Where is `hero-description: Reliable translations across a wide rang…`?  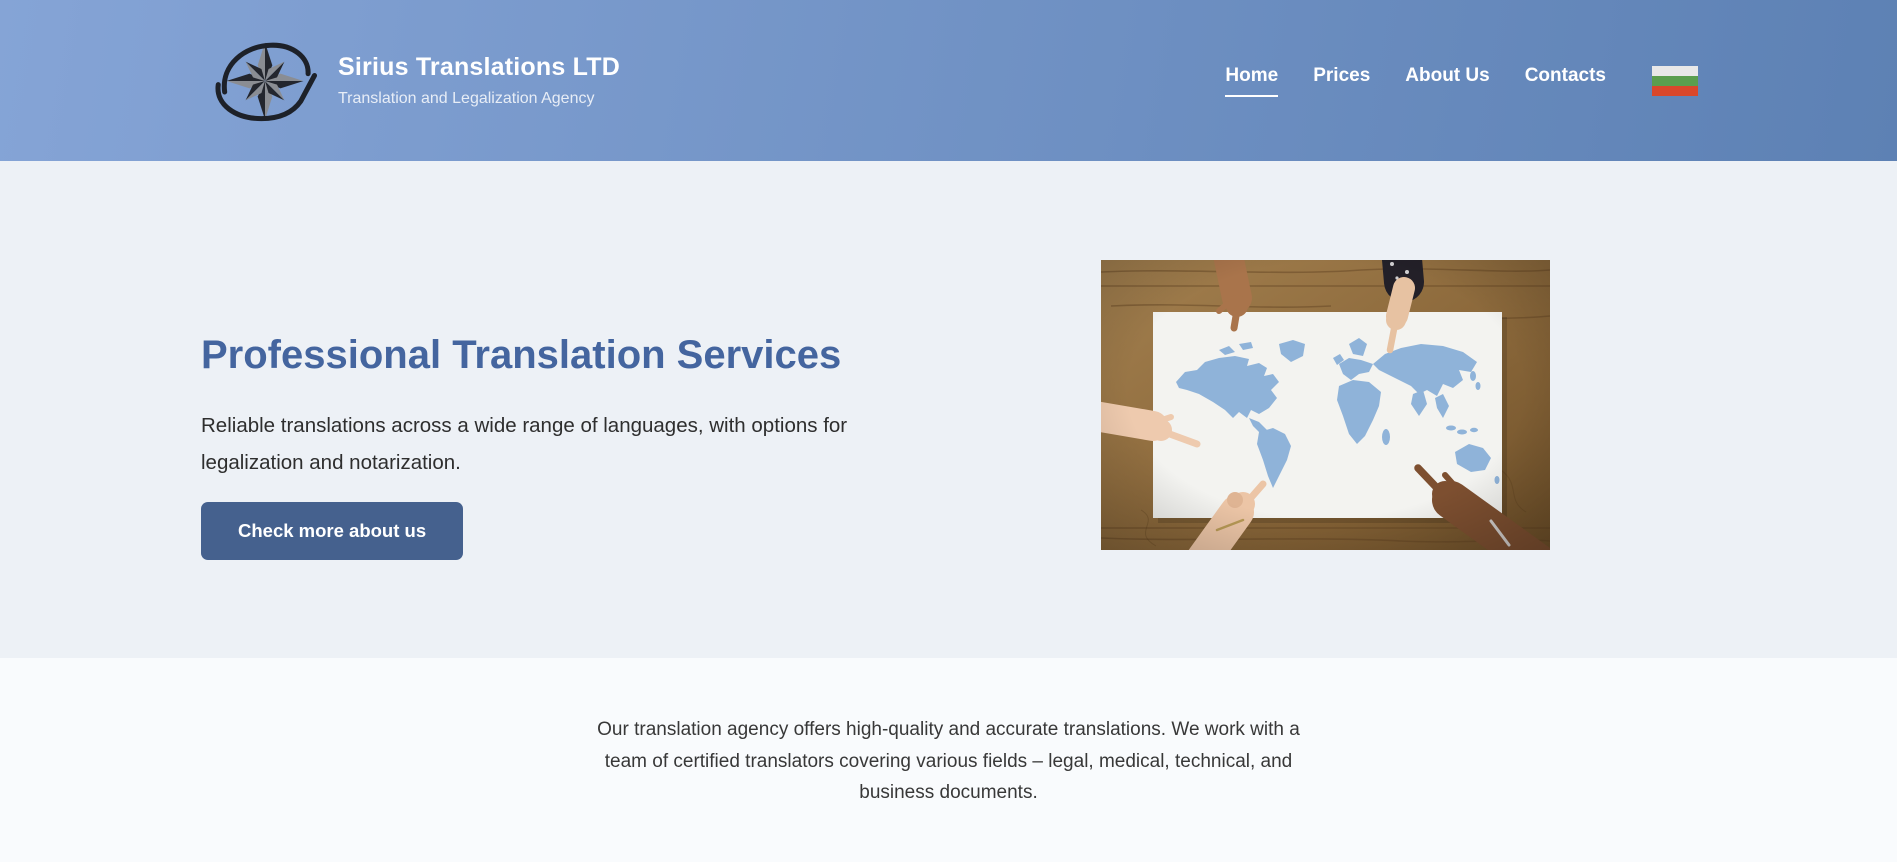 hero-description: Reliable translations across a wide rang… is located at coordinates (524, 444).